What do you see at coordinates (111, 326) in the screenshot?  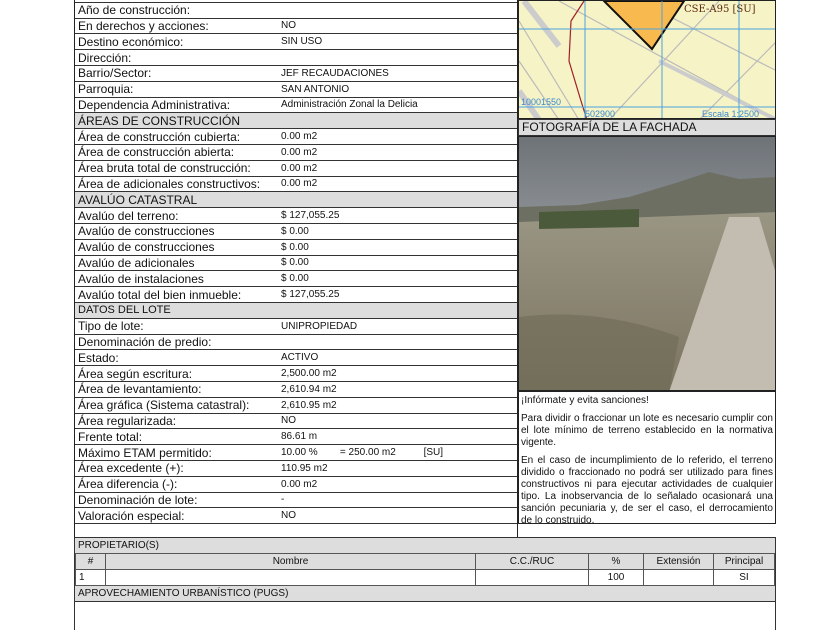 I see `field-label: Tipo de lote:` at bounding box center [111, 326].